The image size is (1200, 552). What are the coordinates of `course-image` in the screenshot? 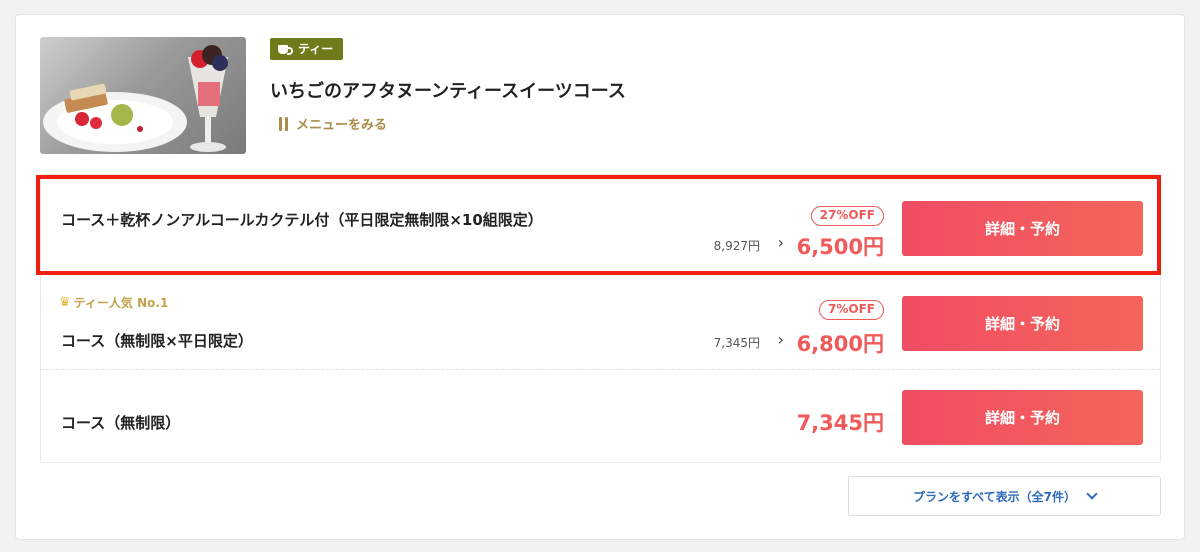 It's located at (143, 95).